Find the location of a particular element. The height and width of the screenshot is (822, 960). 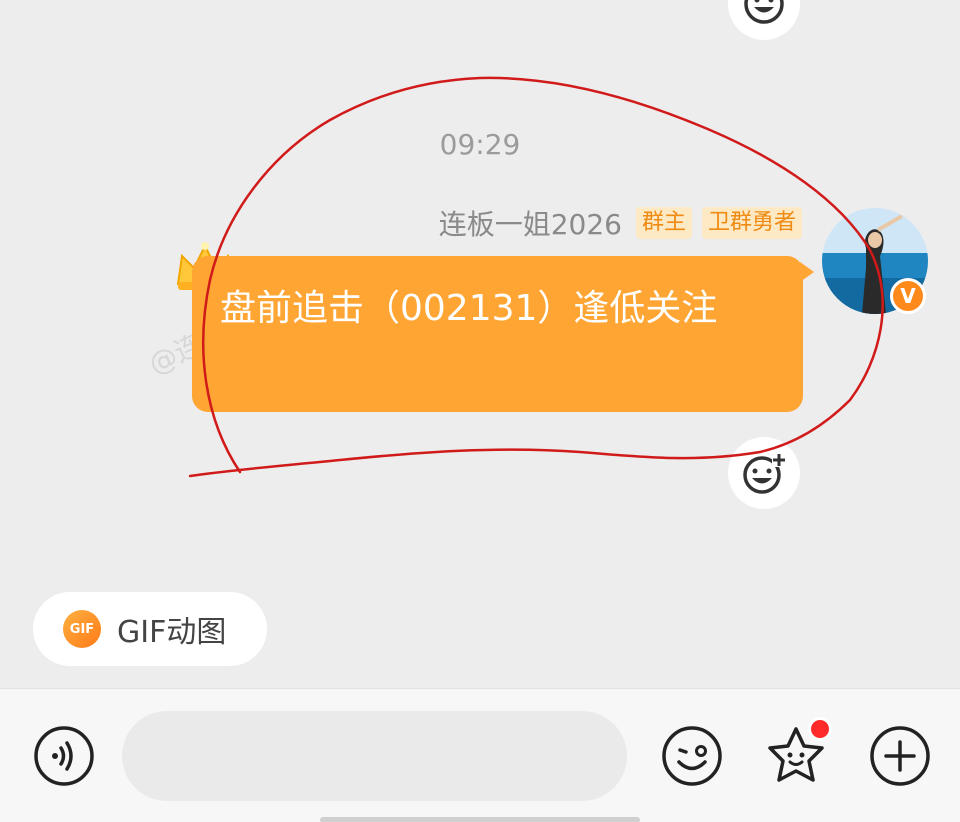

voice-icon is located at coordinates (64, 756).